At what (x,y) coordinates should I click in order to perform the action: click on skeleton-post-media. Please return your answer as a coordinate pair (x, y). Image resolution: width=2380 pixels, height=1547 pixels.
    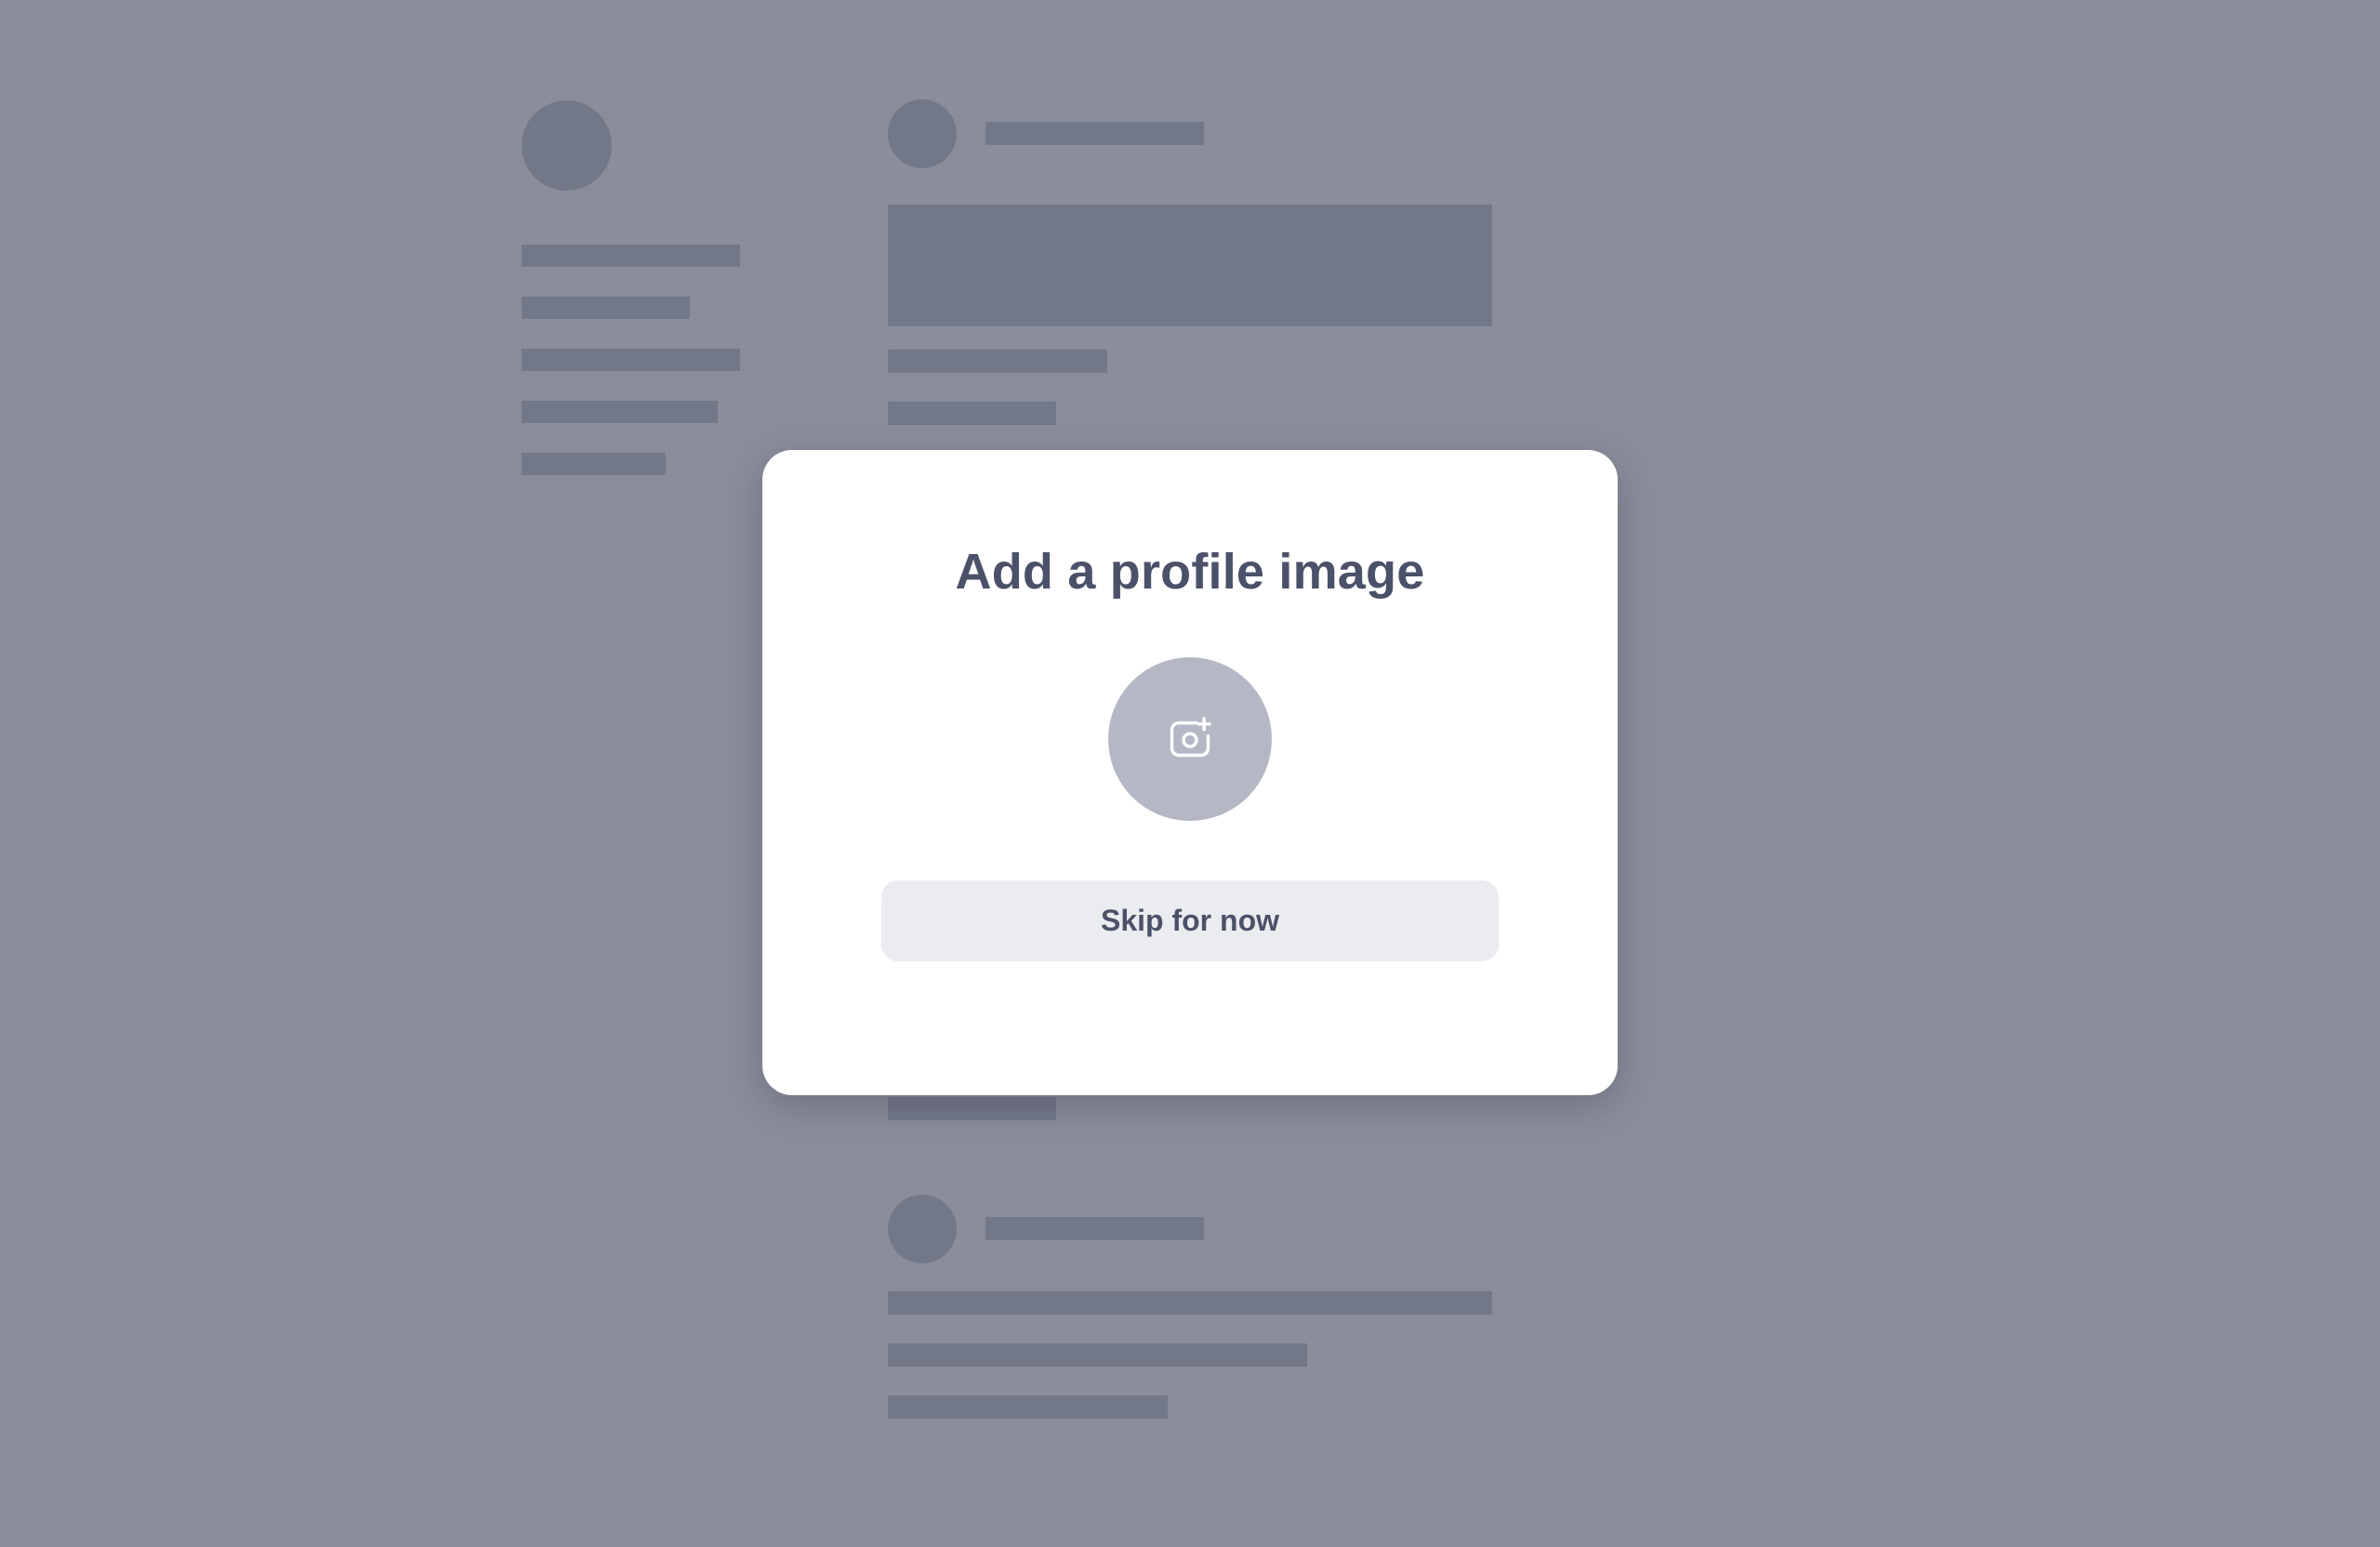
    Looking at the image, I should click on (1190, 265).